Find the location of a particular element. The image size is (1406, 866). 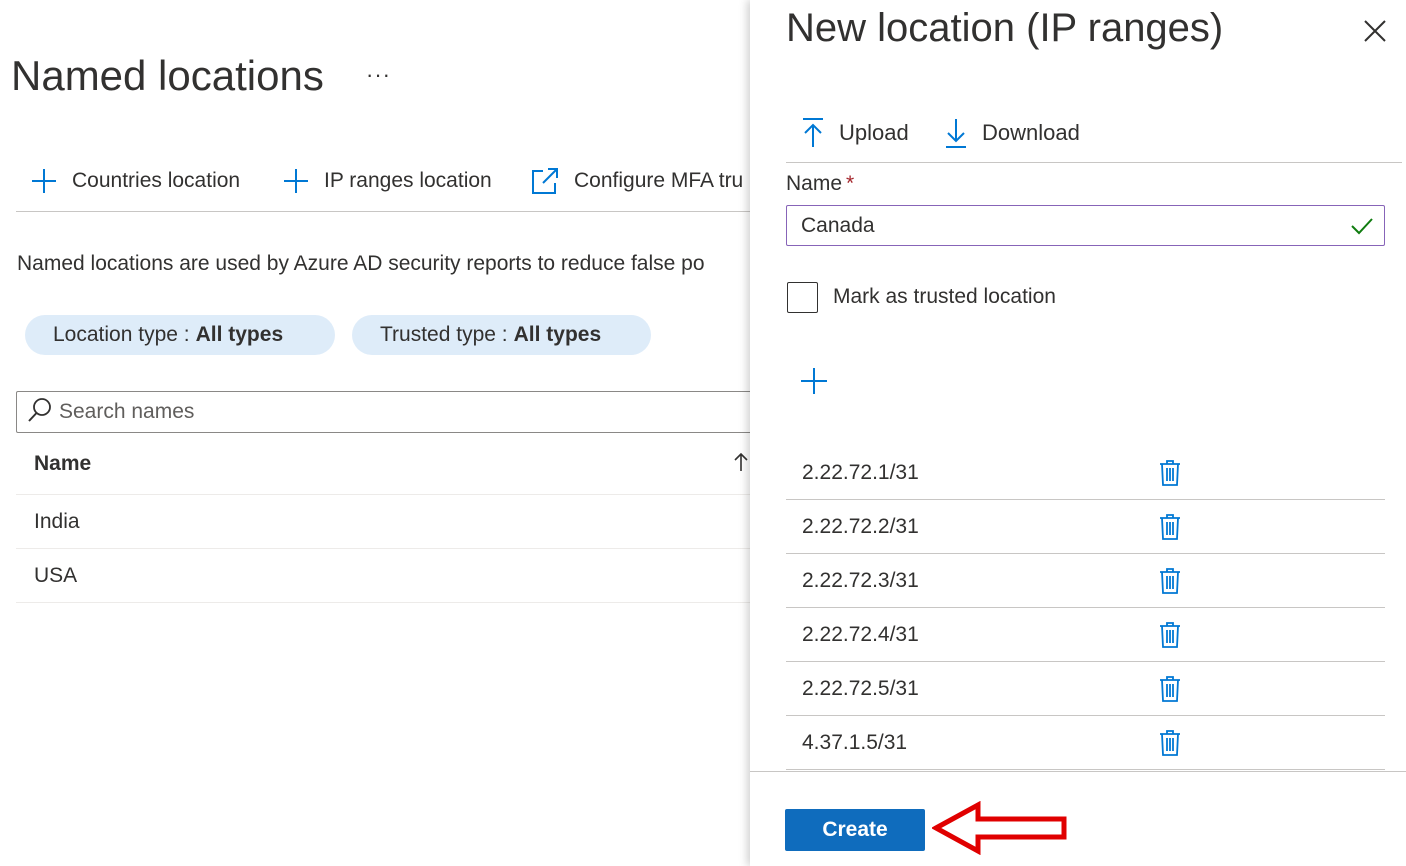

checkmark-icon is located at coordinates (1362, 226).